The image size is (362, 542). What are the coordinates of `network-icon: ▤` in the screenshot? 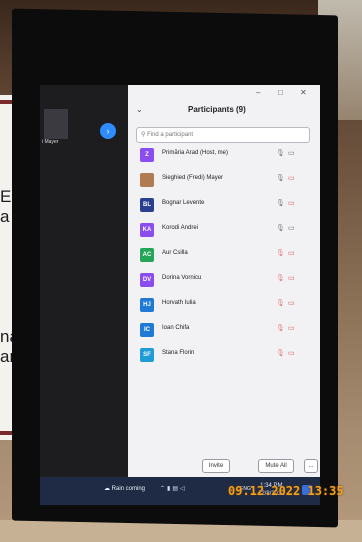 It's located at (176, 489).